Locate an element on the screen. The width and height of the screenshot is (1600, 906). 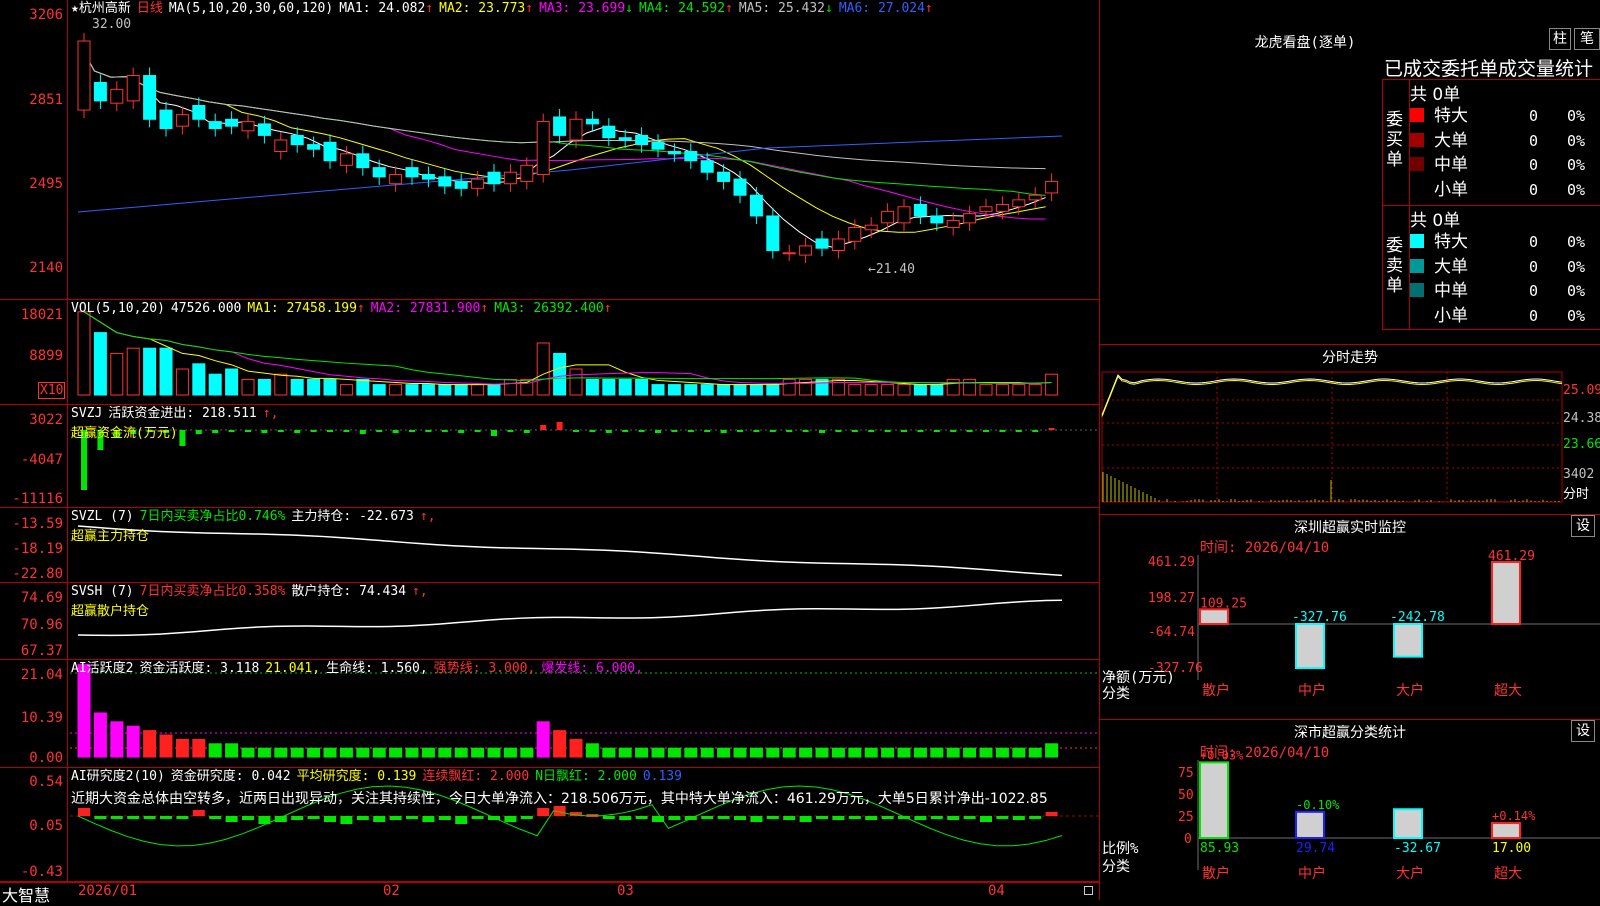
bar-mode-button: 柱 is located at coordinates (1560, 39).